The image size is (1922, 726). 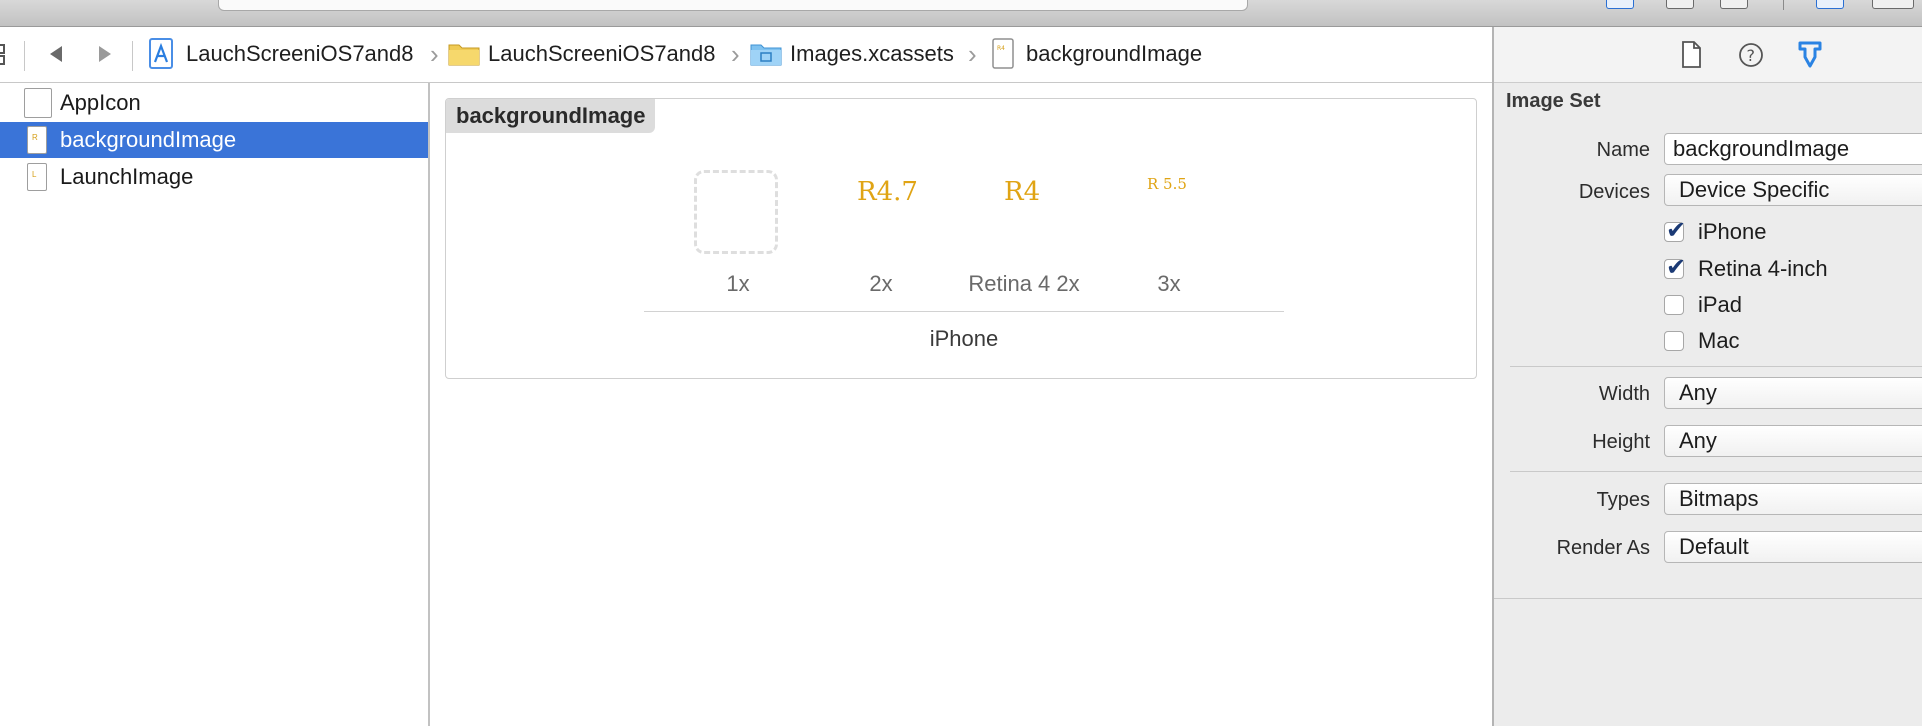 What do you see at coordinates (964, 338) in the screenshot?
I see `device-group-label: iPhone` at bounding box center [964, 338].